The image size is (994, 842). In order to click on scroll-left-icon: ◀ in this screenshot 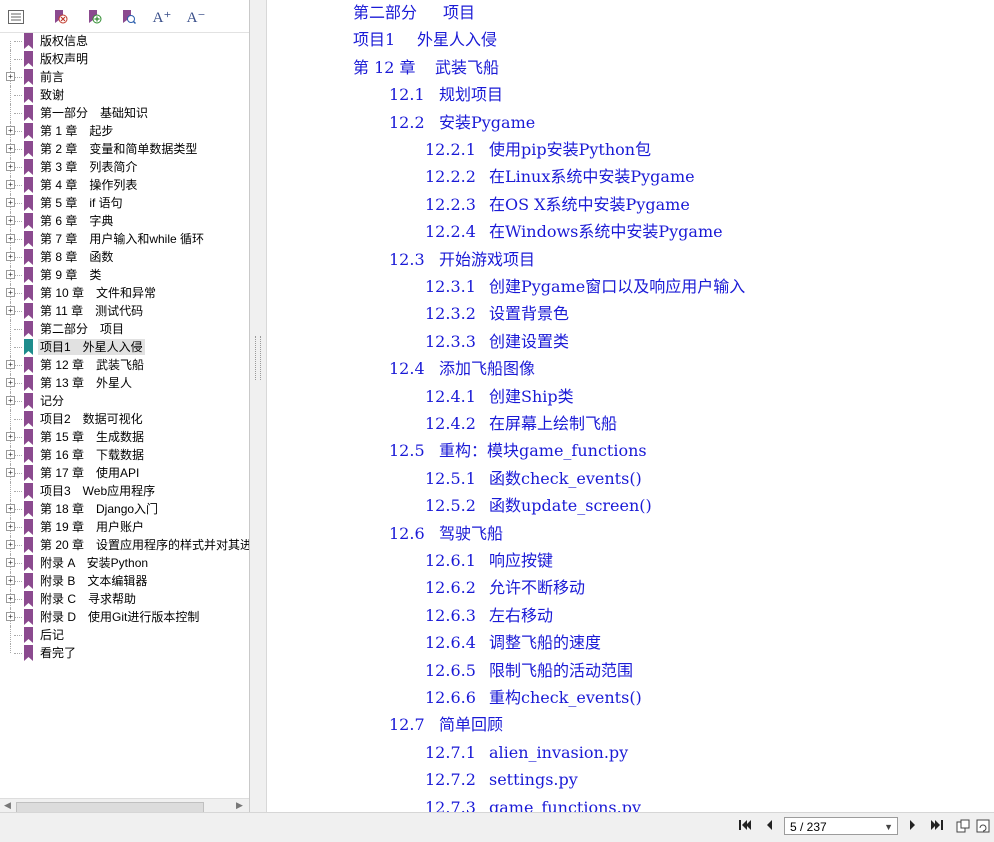, I will do `click(7, 806)`.